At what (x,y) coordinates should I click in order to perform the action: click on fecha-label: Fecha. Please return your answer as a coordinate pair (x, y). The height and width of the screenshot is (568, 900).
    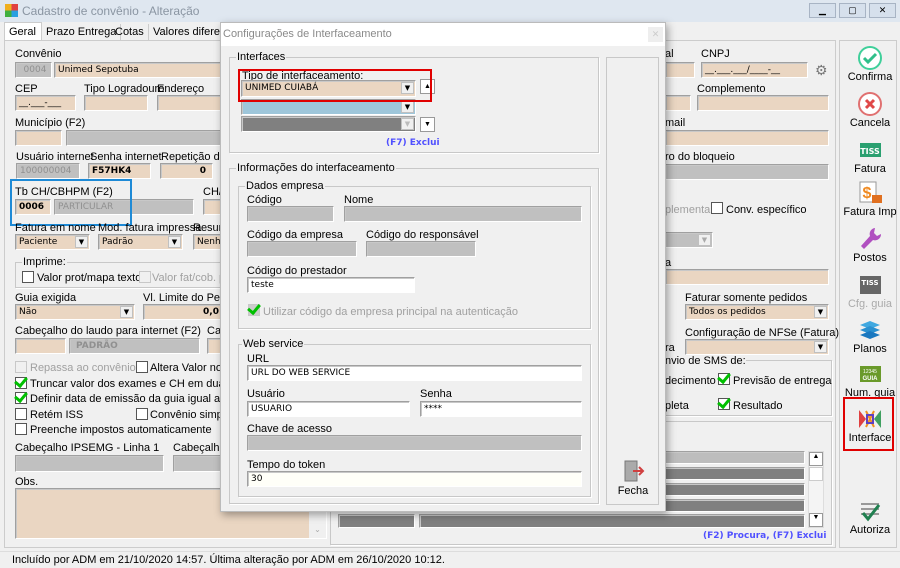
    Looking at the image, I should click on (633, 491).